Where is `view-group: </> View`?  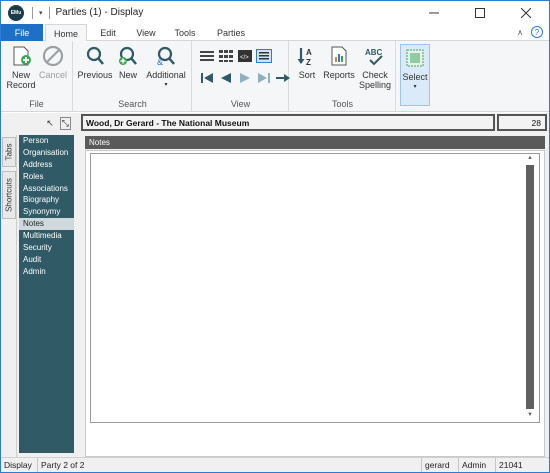 view-group: </> View is located at coordinates (242, 76).